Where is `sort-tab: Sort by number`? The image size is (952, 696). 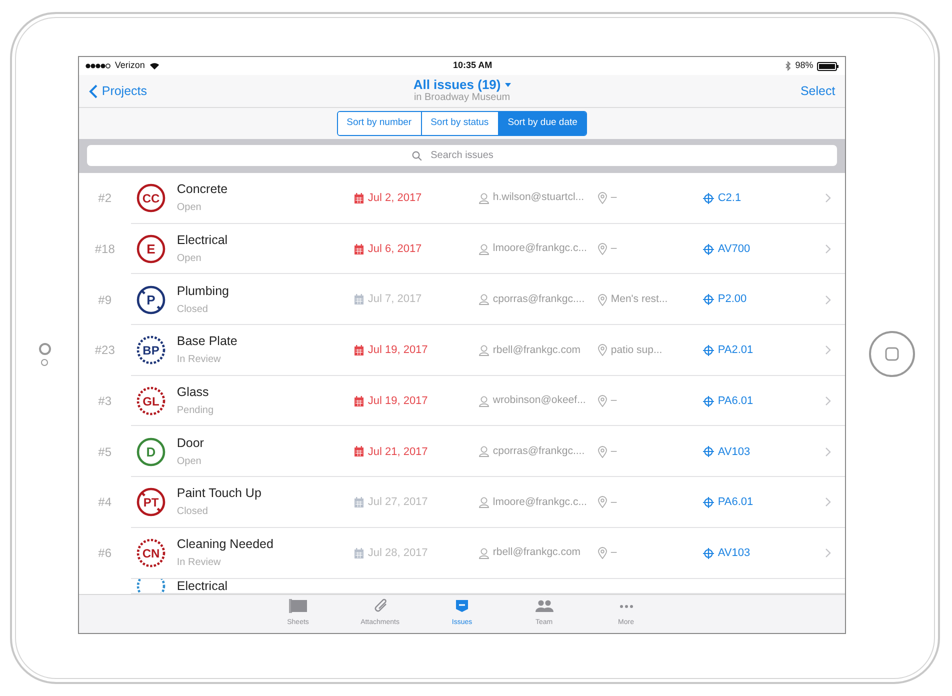 sort-tab: Sort by number is located at coordinates (379, 123).